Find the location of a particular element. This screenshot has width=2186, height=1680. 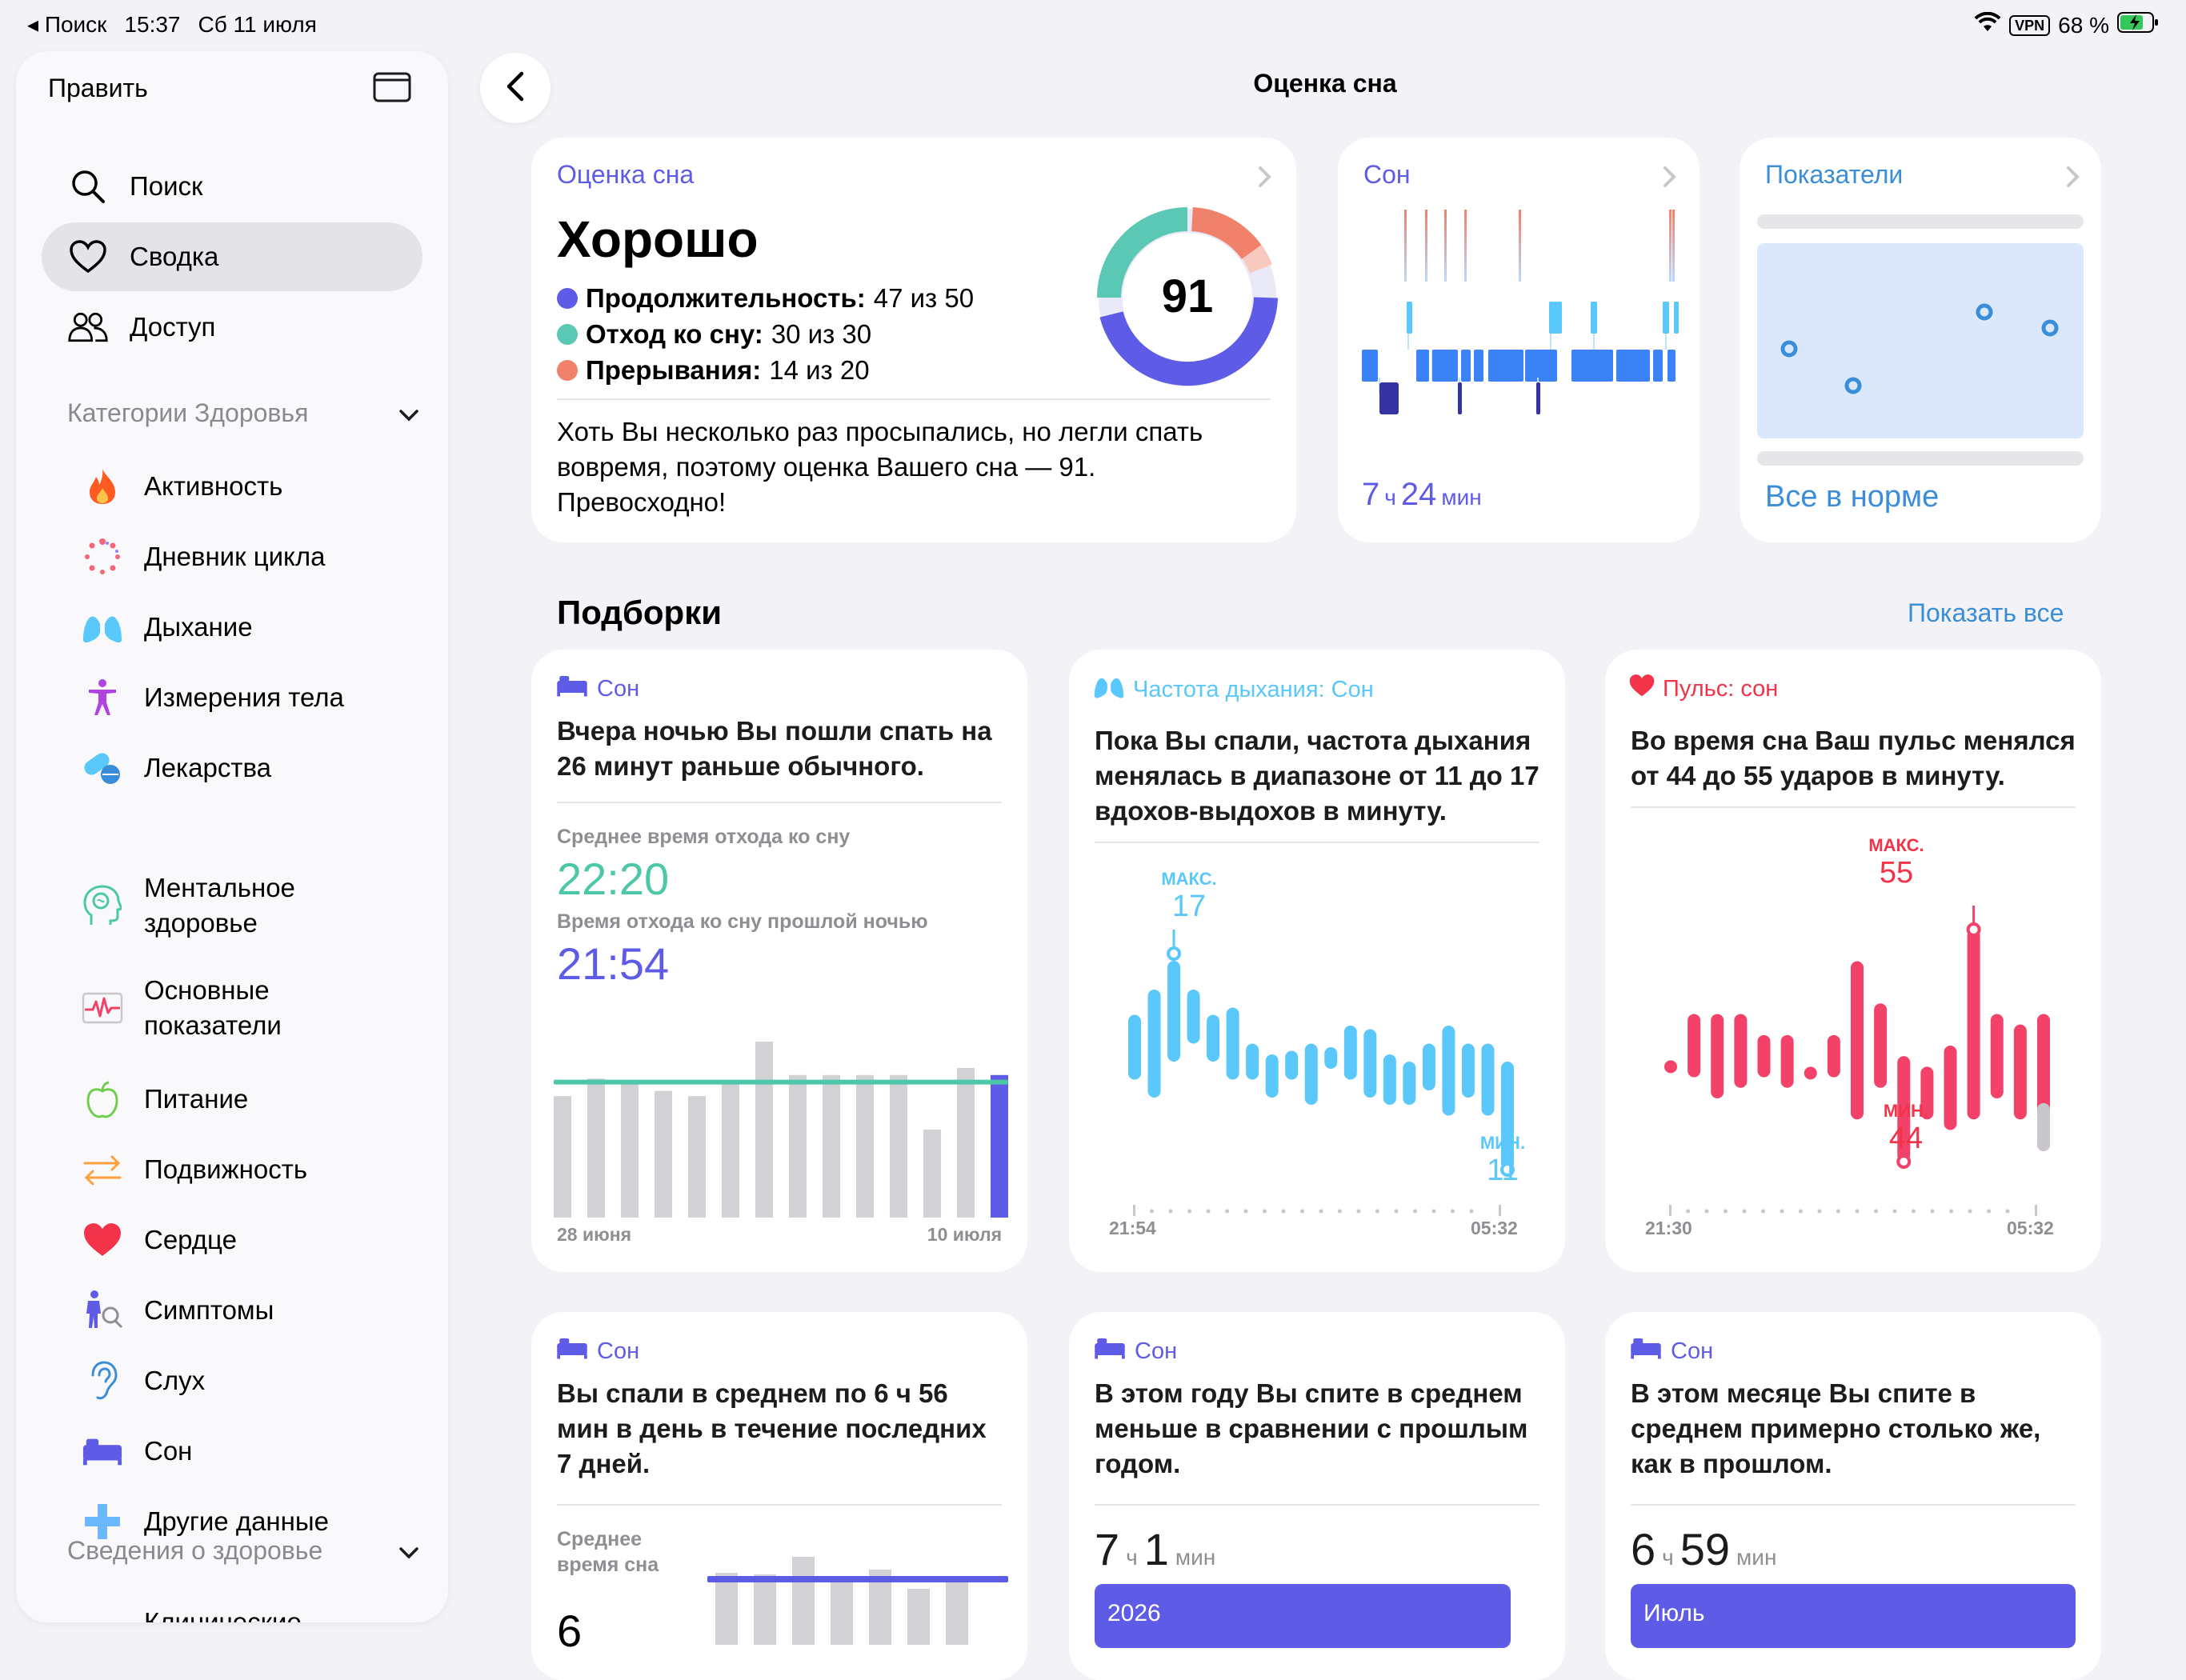

ear-icon is located at coordinates (103, 1381).